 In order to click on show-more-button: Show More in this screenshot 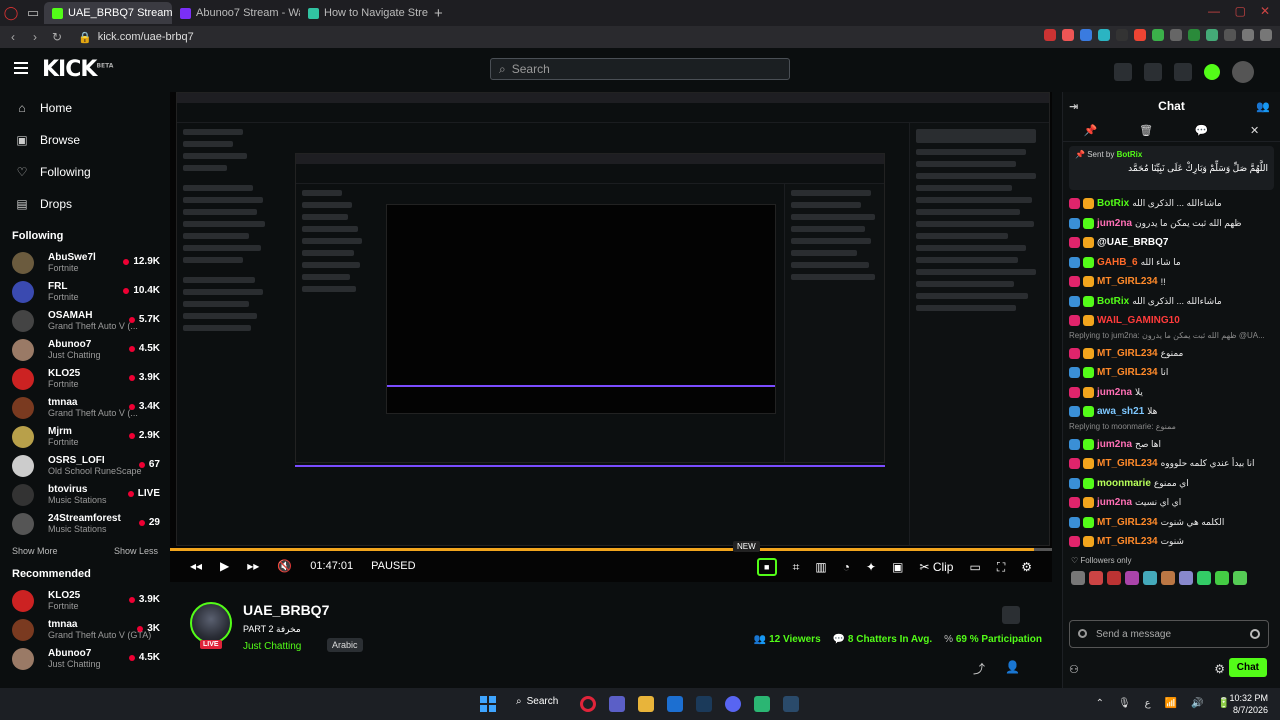, I will do `click(35, 551)`.